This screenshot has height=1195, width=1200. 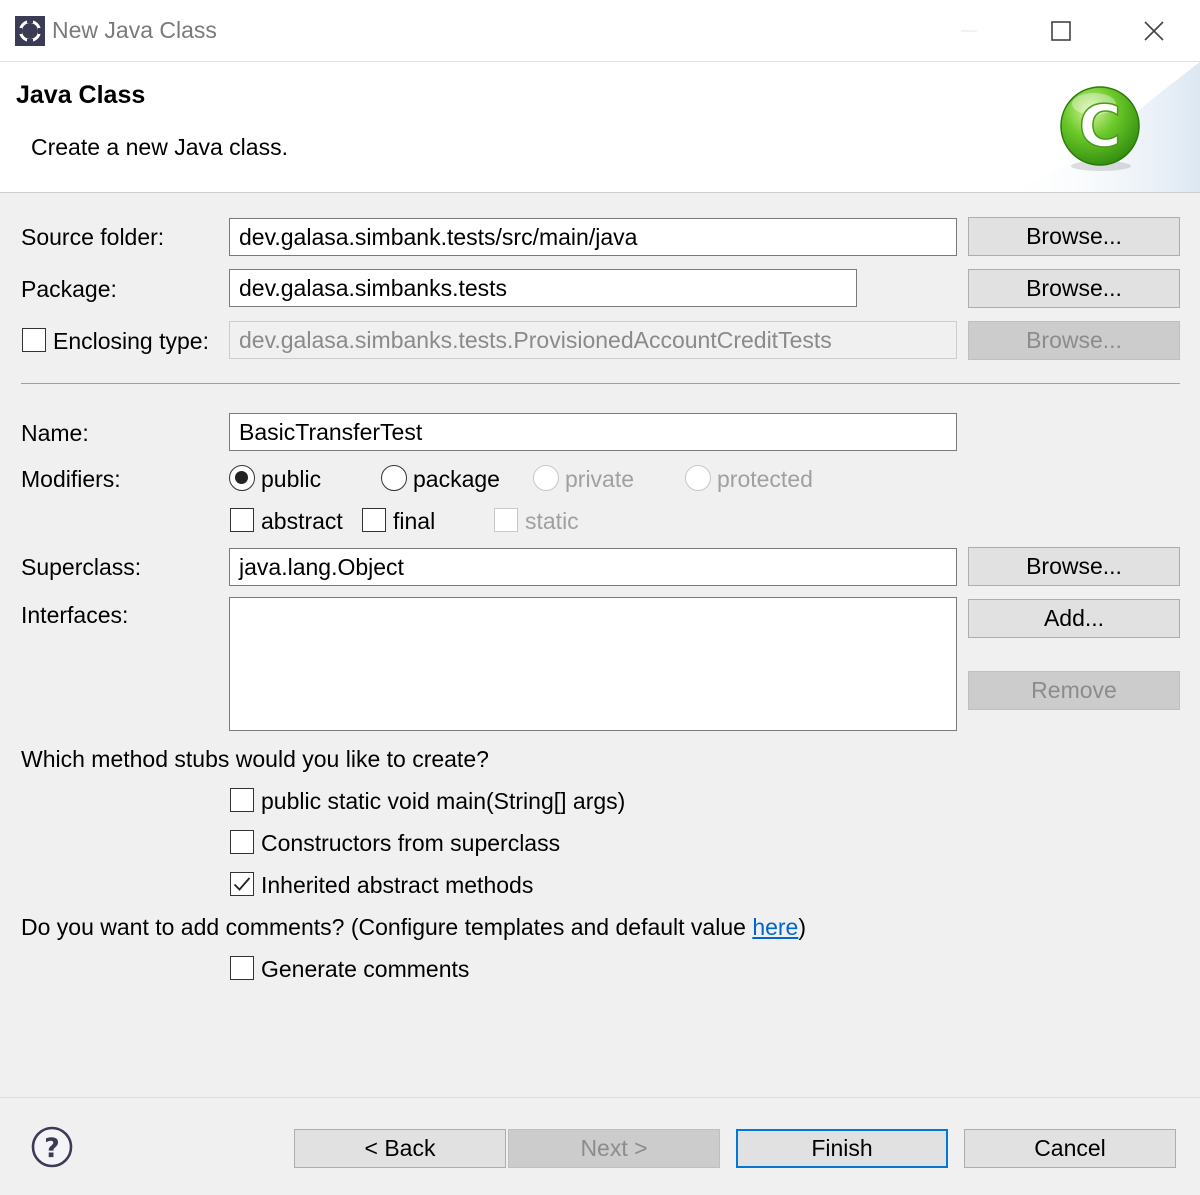 What do you see at coordinates (600, 479) in the screenshot?
I see `modifier-private-label: private` at bounding box center [600, 479].